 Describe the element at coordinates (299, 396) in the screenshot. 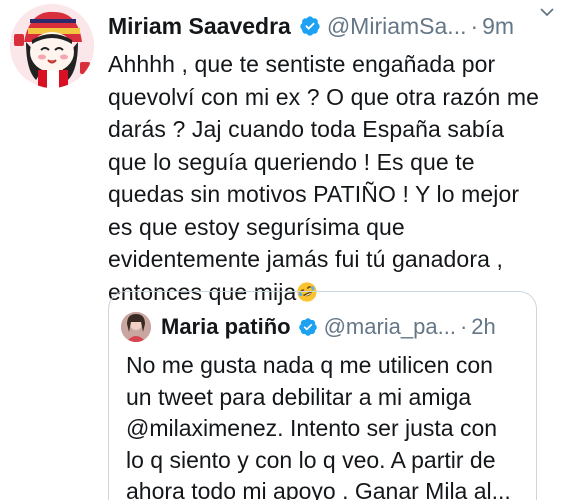

I see `quoted-text-line: un tweet para debilitar a mi amiga` at that location.